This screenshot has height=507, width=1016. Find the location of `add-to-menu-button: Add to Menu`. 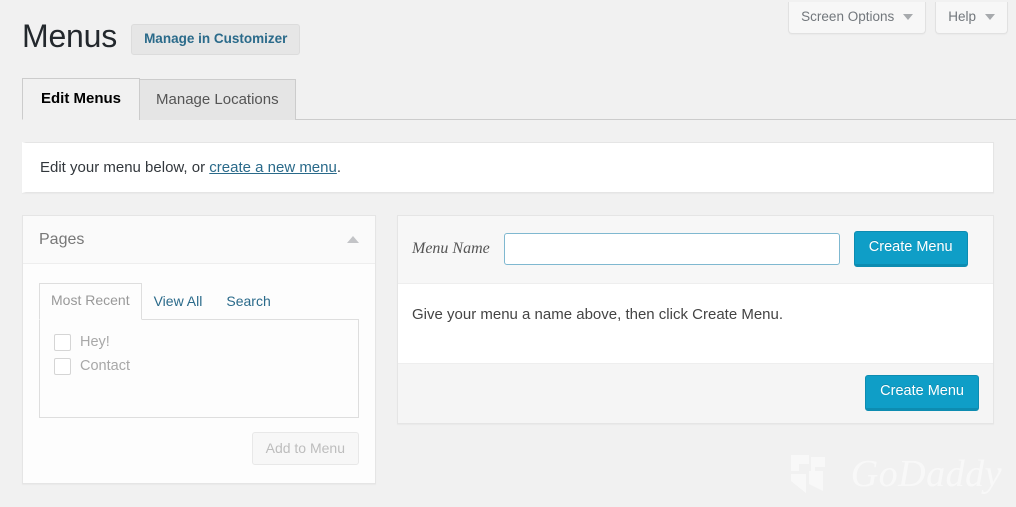

add-to-menu-button: Add to Menu is located at coordinates (305, 448).